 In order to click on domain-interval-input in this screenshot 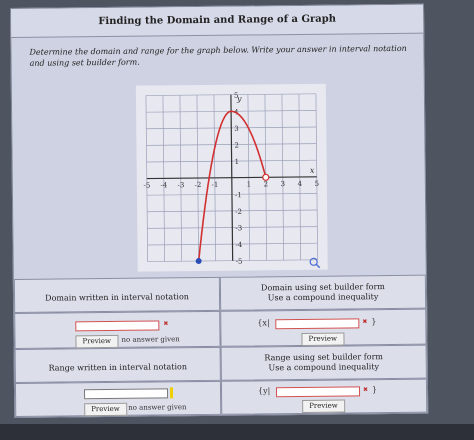, I will do `click(117, 326)`.